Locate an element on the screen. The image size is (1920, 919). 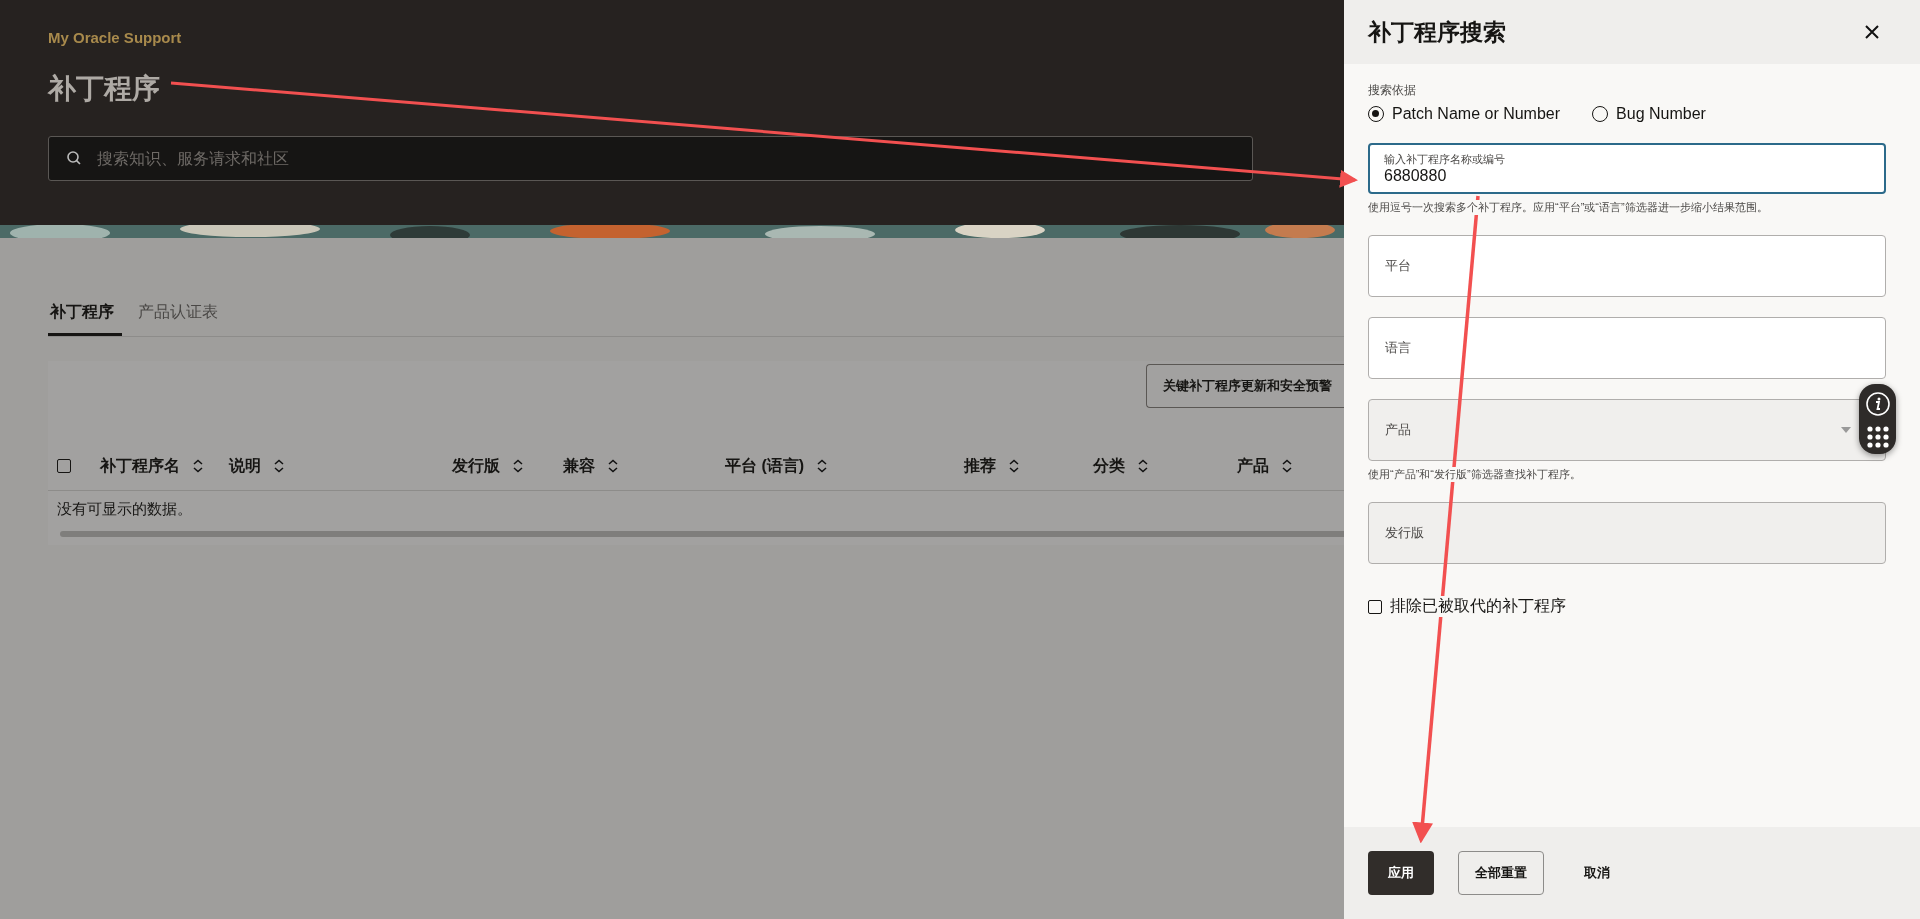
alerts-button: 关键补丁程序更新和安全预警 is located at coordinates (1245, 386).